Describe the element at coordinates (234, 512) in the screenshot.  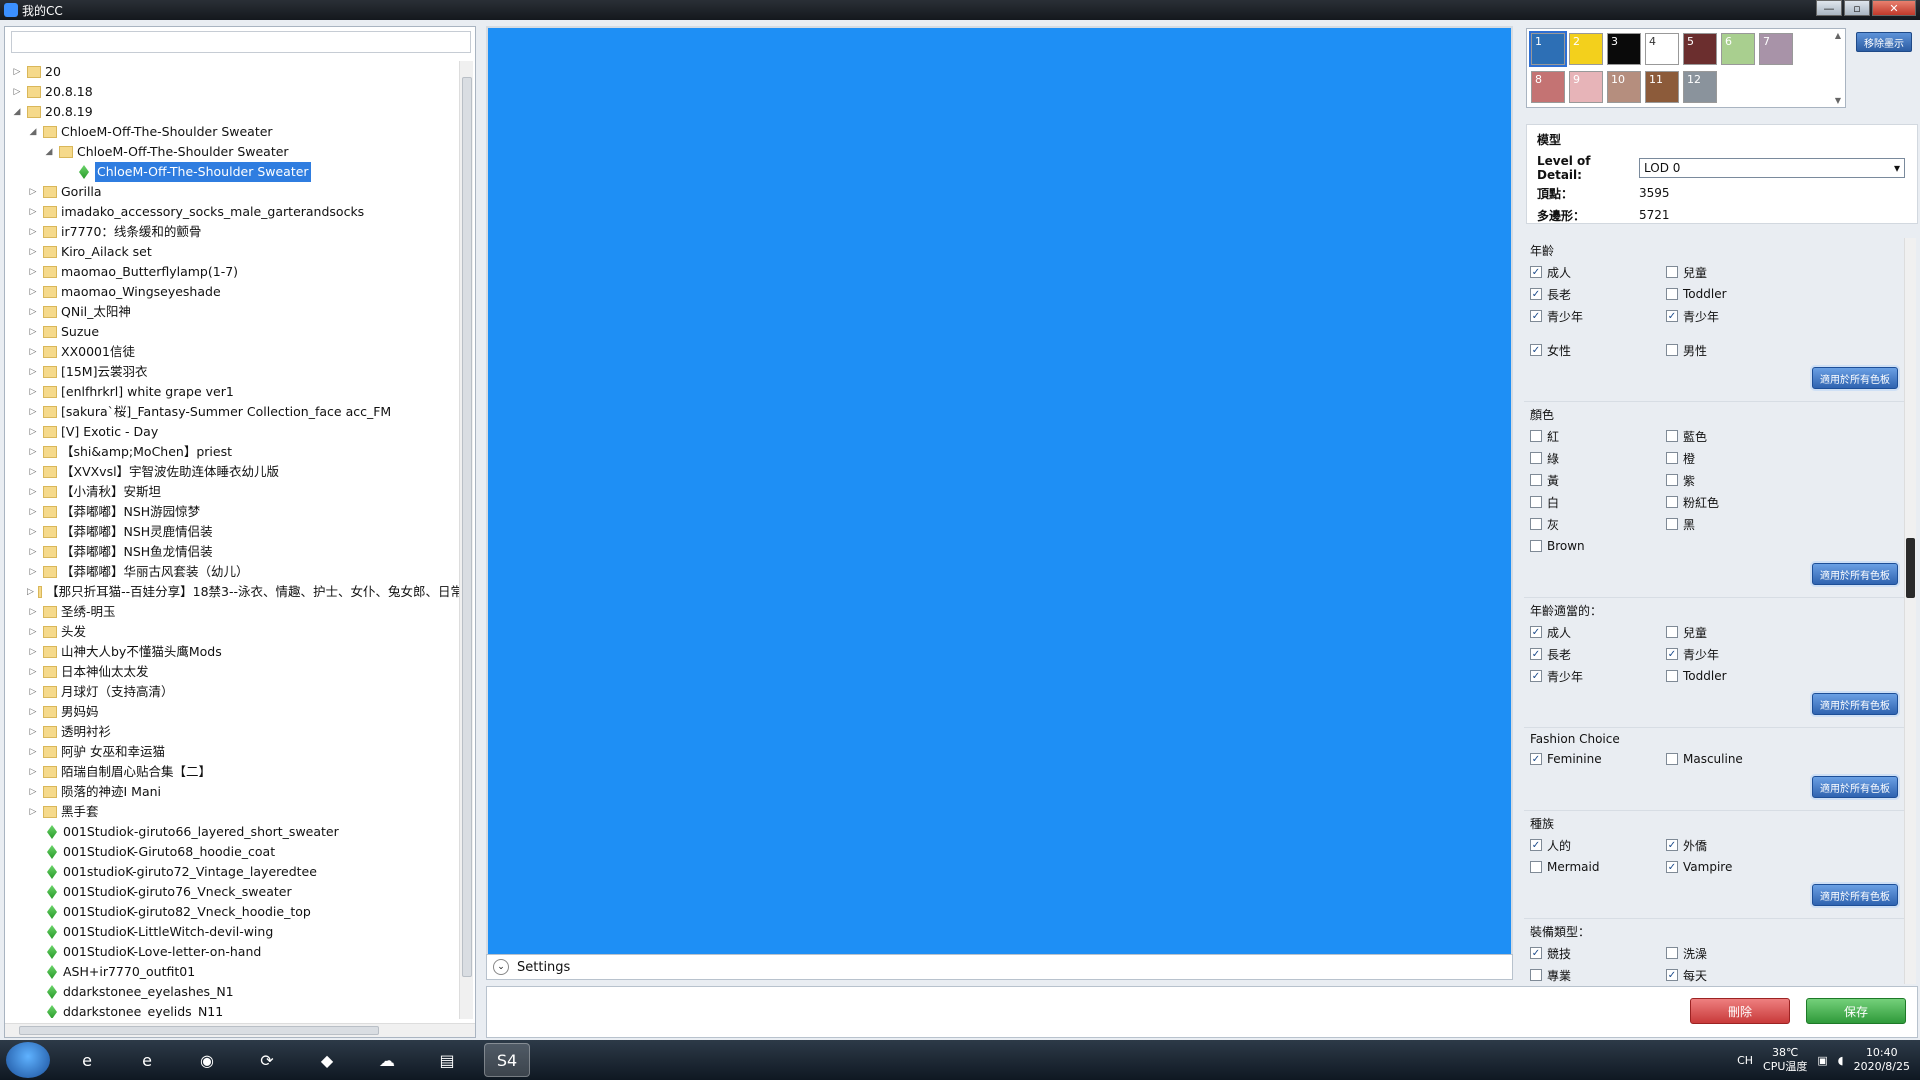
I see `tree-row: ▷ 【莽嘟嘟】NSH游园惊梦` at that location.